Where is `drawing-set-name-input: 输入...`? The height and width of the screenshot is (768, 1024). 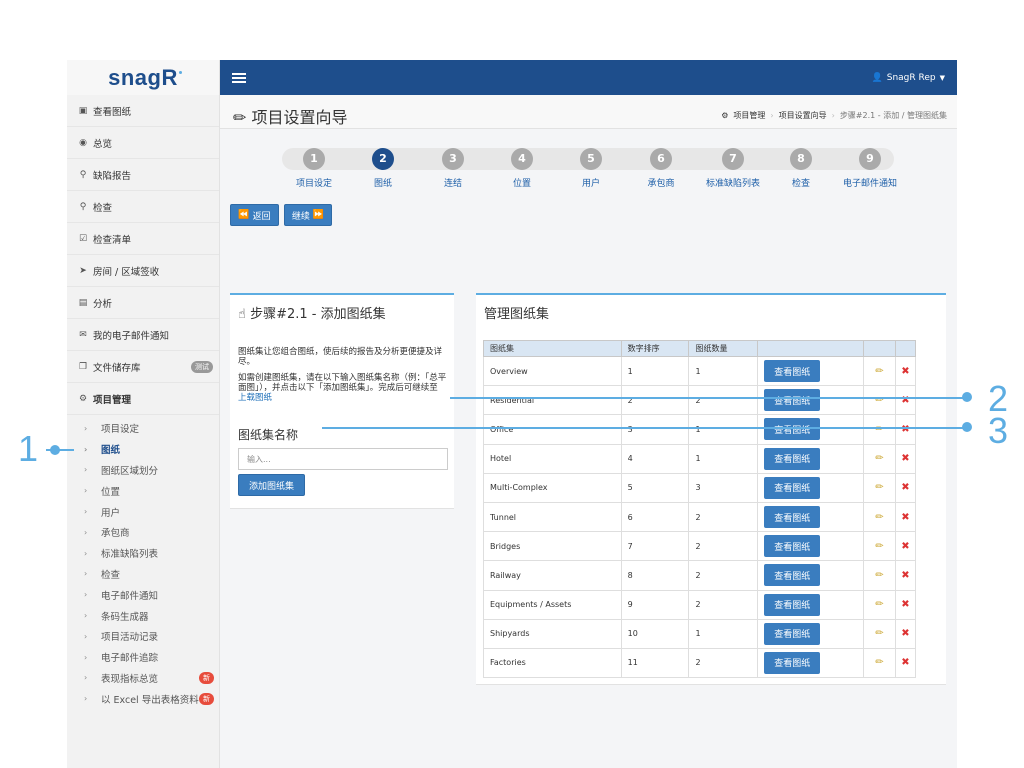
drawing-set-name-input: 输入... is located at coordinates (343, 459).